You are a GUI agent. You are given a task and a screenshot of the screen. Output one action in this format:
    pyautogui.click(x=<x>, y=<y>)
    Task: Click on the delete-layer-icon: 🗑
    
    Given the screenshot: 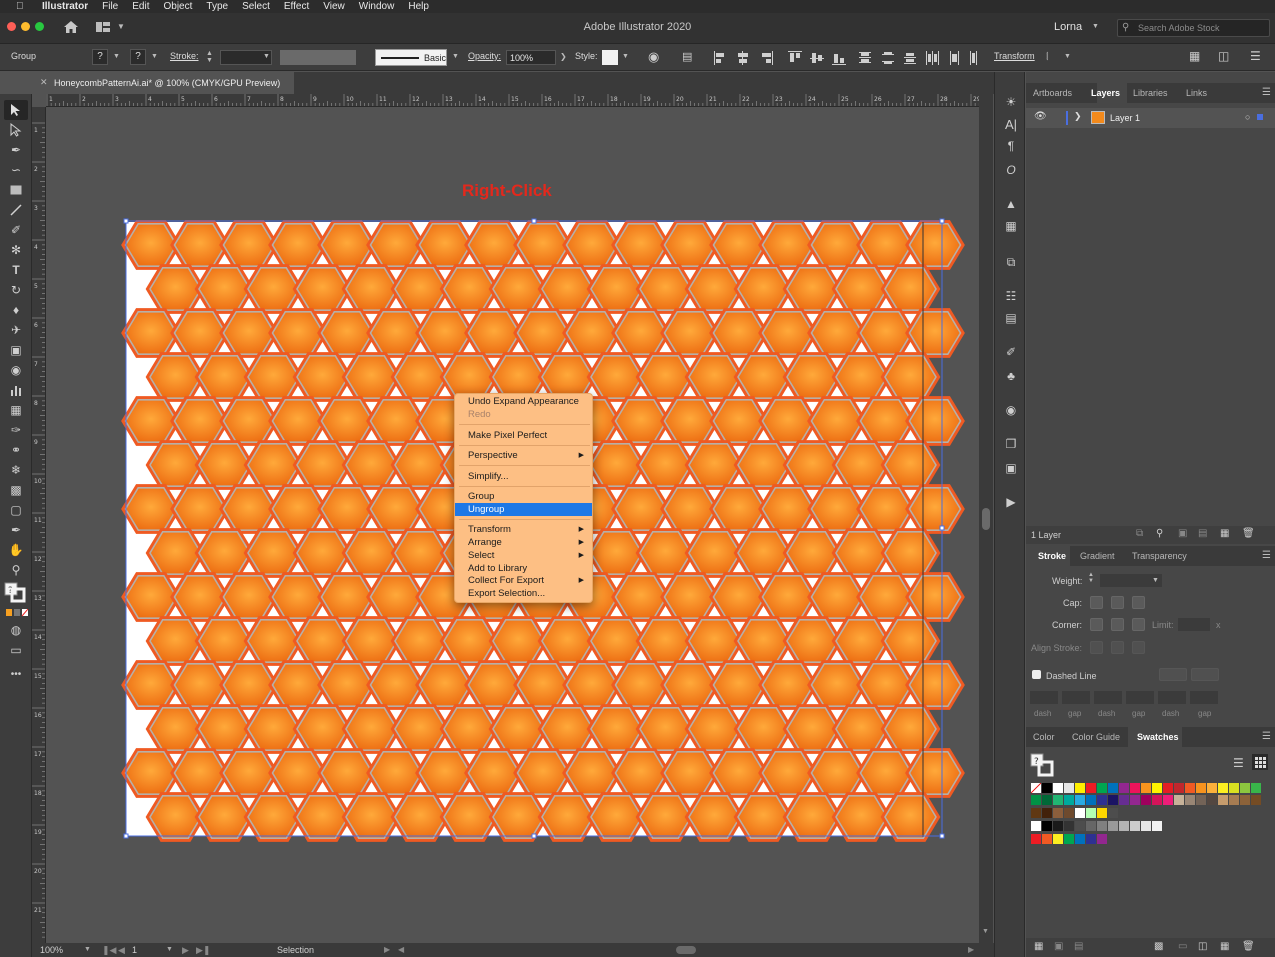 What is the action you would take?
    pyautogui.click(x=1248, y=533)
    